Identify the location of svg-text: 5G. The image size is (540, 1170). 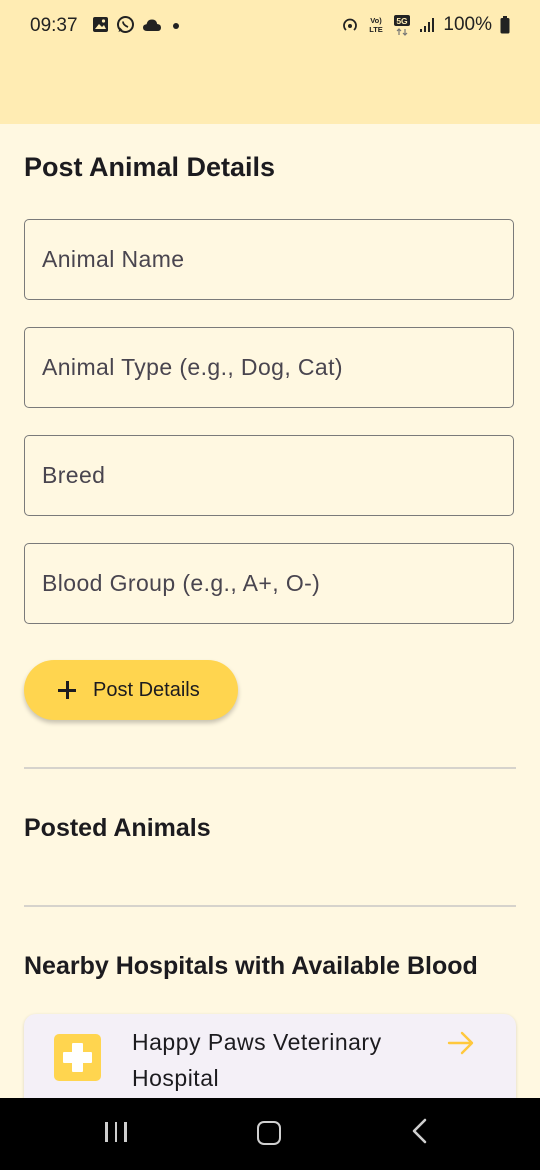
(403, 21).